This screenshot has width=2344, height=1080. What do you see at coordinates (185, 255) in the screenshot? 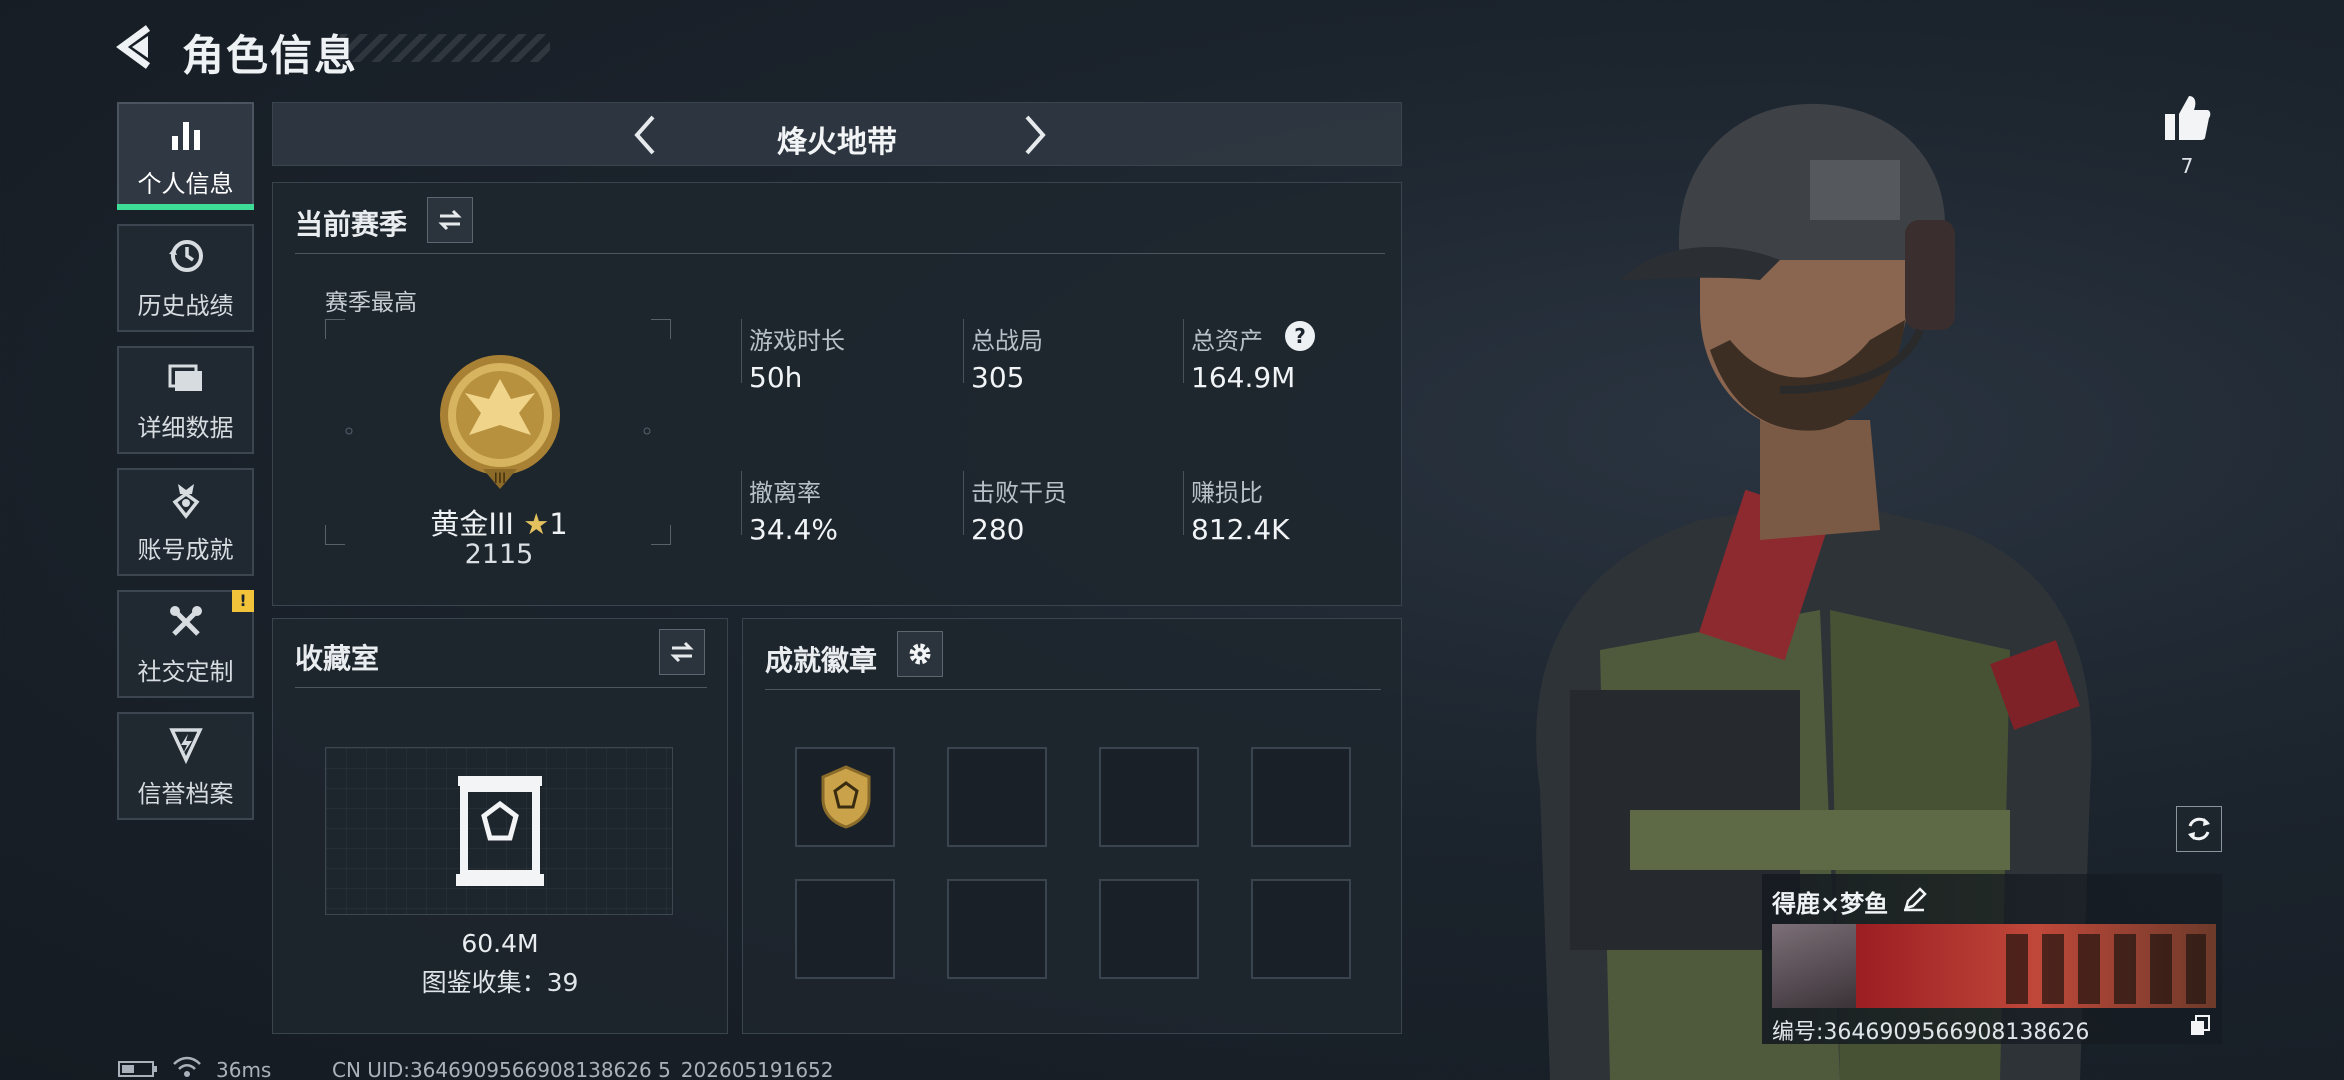
I see `history-clock-icon` at bounding box center [185, 255].